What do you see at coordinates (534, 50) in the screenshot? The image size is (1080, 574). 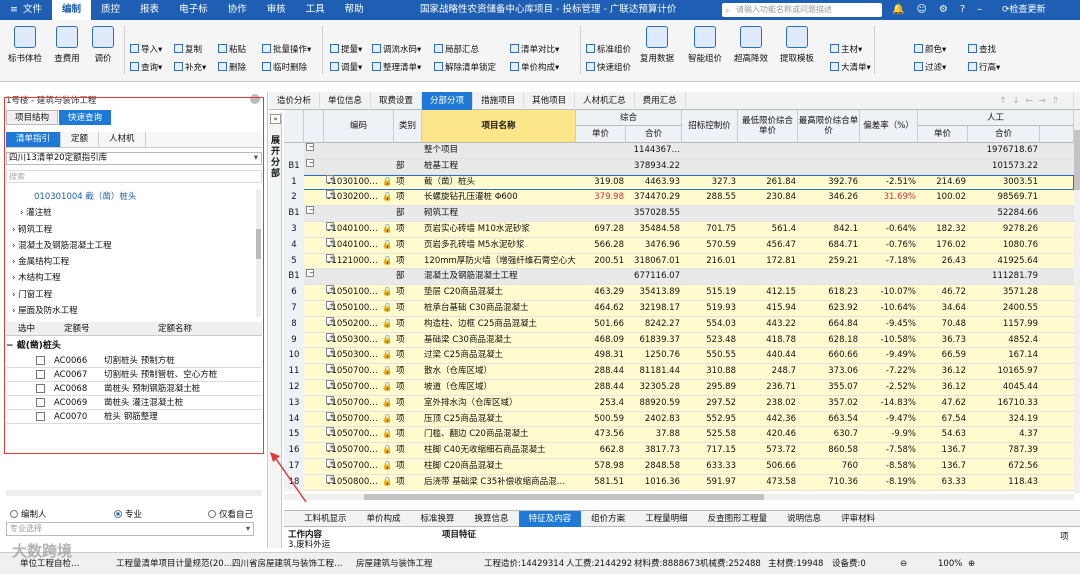 I see `list-compare-button: 清单对比▾` at bounding box center [534, 50].